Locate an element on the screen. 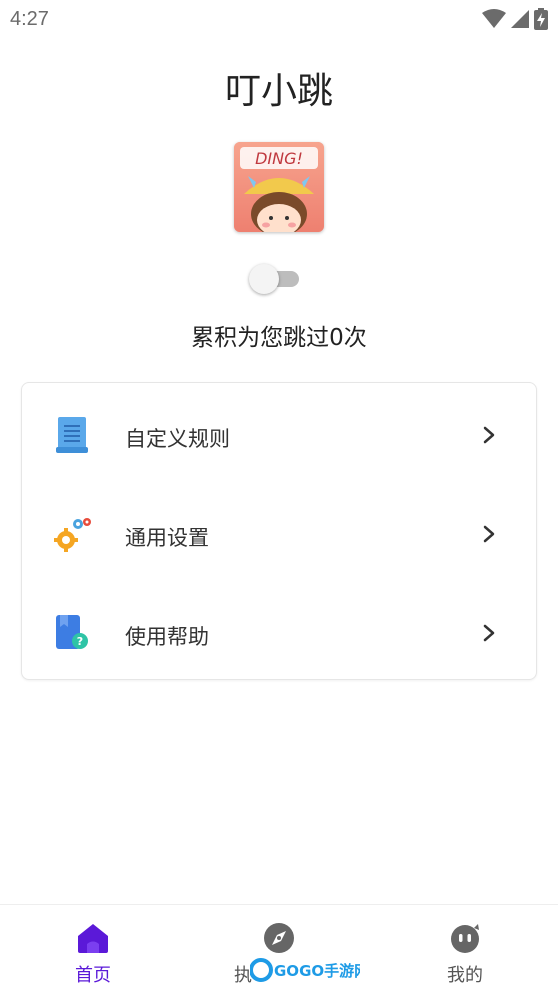  menu-item-label: 使用帮助 is located at coordinates (167, 637).